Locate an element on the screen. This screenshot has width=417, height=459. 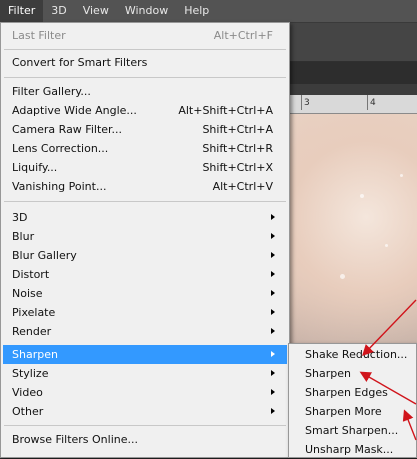
menu-item-liquify: Liquify... Shift+Ctrl+X is located at coordinates (145, 167).